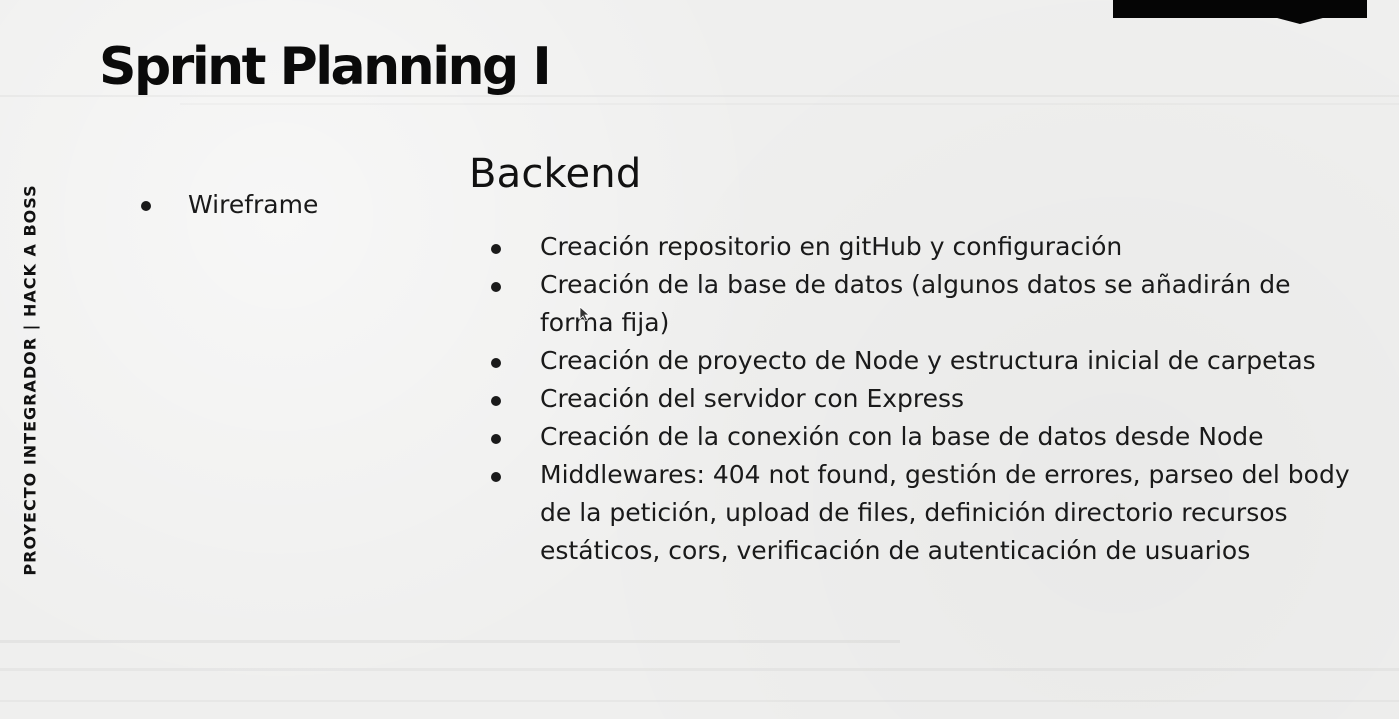  I want to click on list-item-text: Wireframe, so click(253, 204).